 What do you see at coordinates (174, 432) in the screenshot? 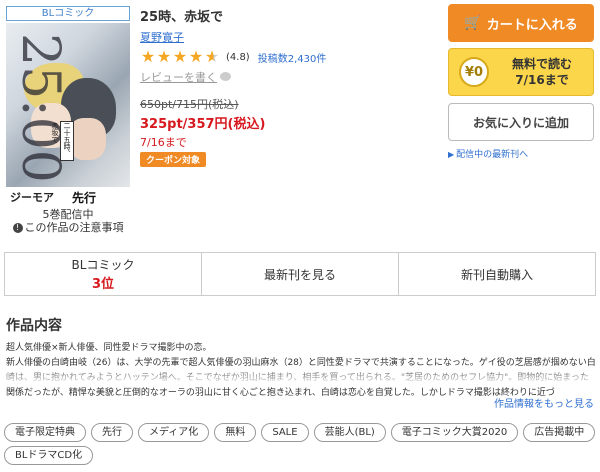
I see `tag-chip: メディア化` at bounding box center [174, 432].